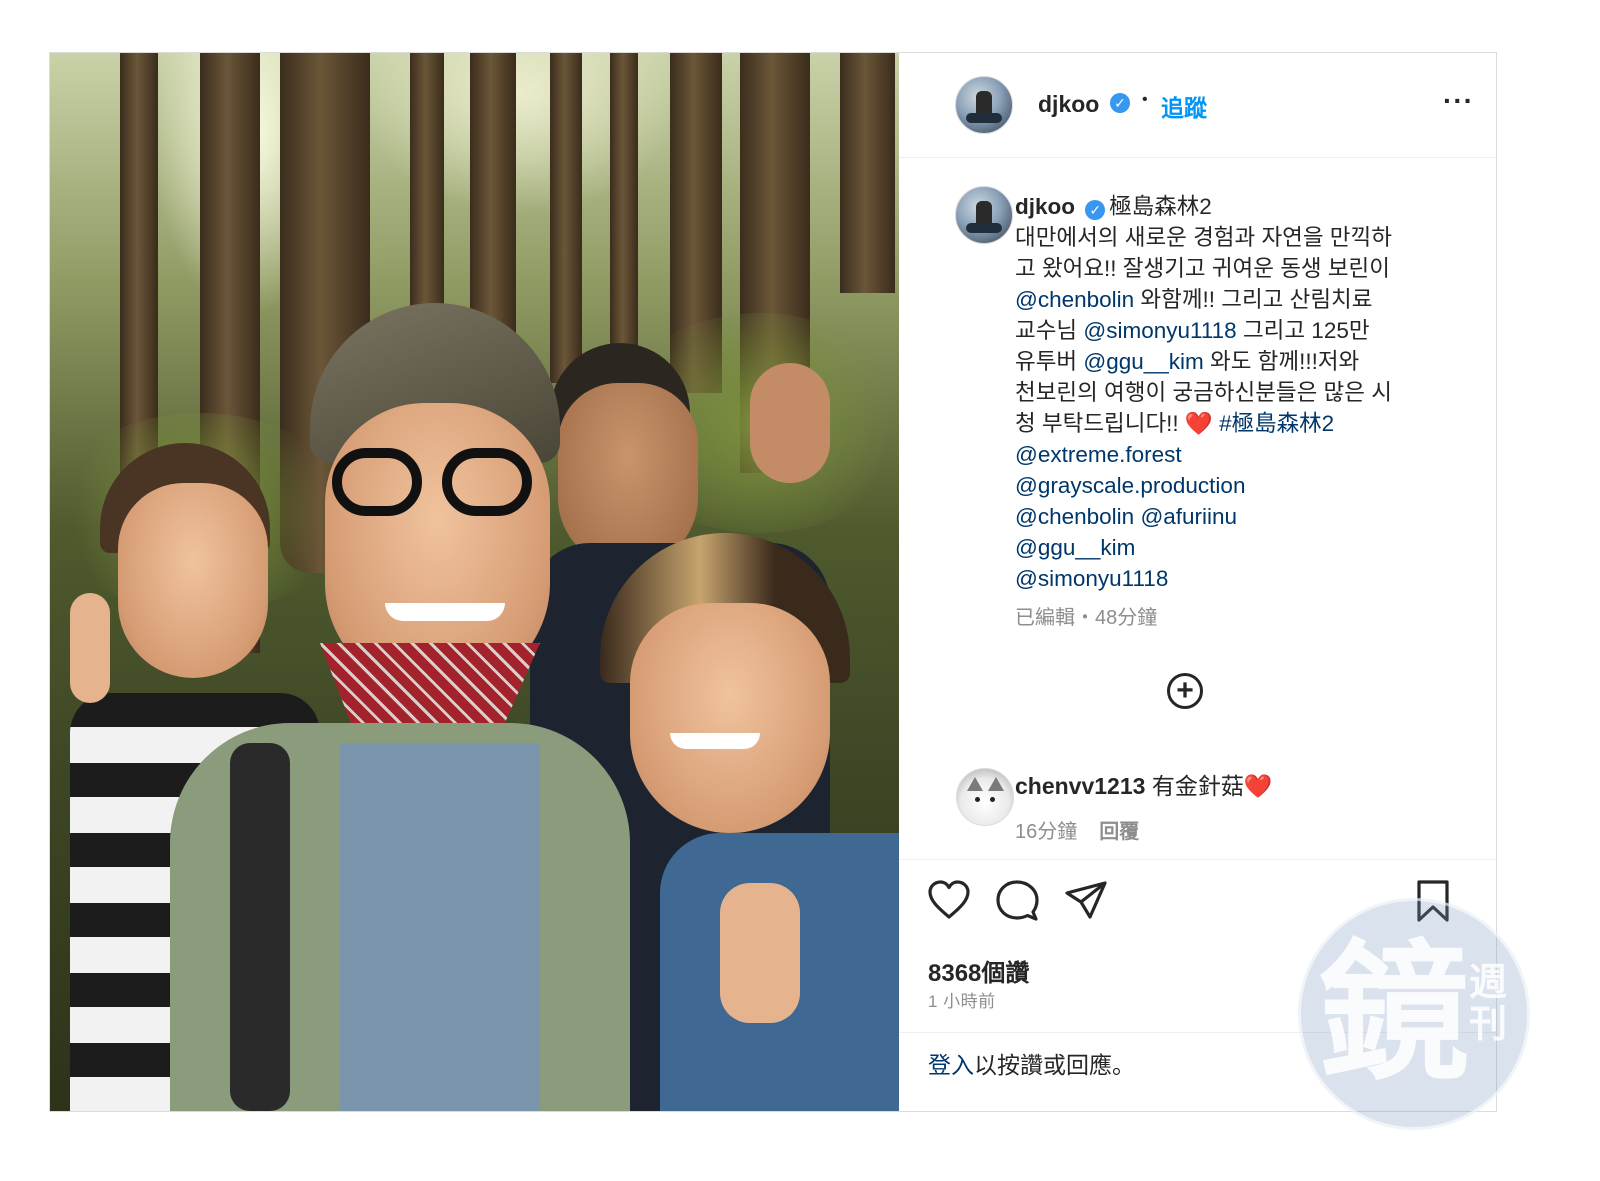  I want to click on caption-line: 천보린의 여행이 궁금하신분들은 많은 시, so click(1225, 392).